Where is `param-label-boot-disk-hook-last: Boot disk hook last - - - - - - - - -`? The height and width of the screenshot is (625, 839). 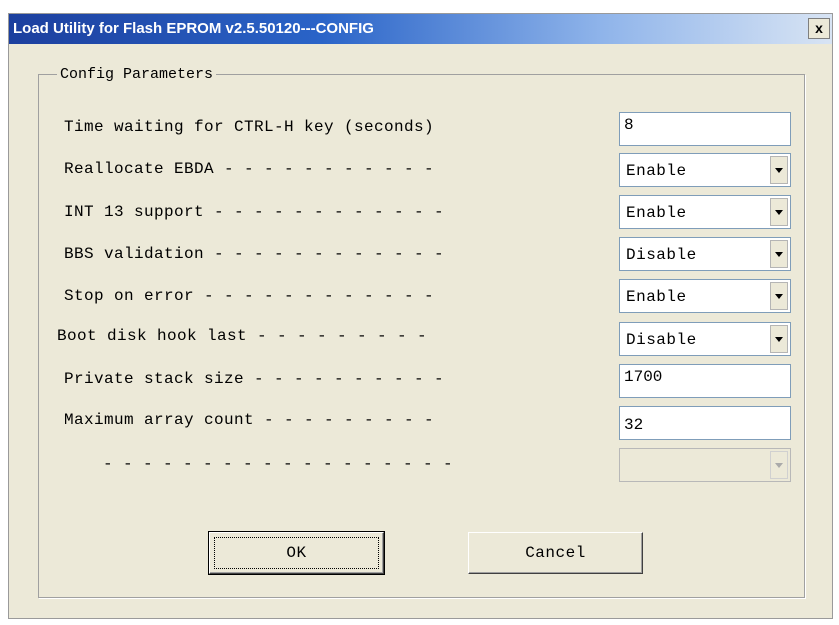 param-label-boot-disk-hook-last: Boot disk hook last - - - - - - - - - is located at coordinates (242, 336).